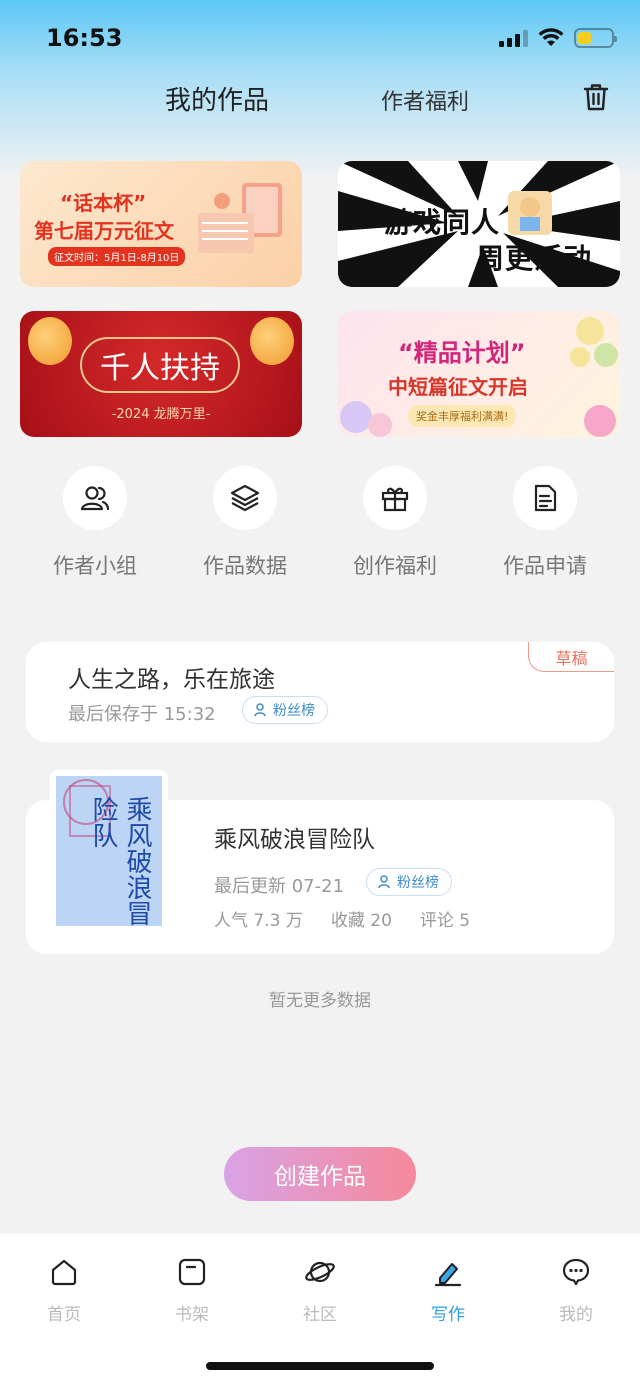 This screenshot has width=640, height=1385. What do you see at coordinates (192, 1272) in the screenshot?
I see `bookshelf-icon` at bounding box center [192, 1272].